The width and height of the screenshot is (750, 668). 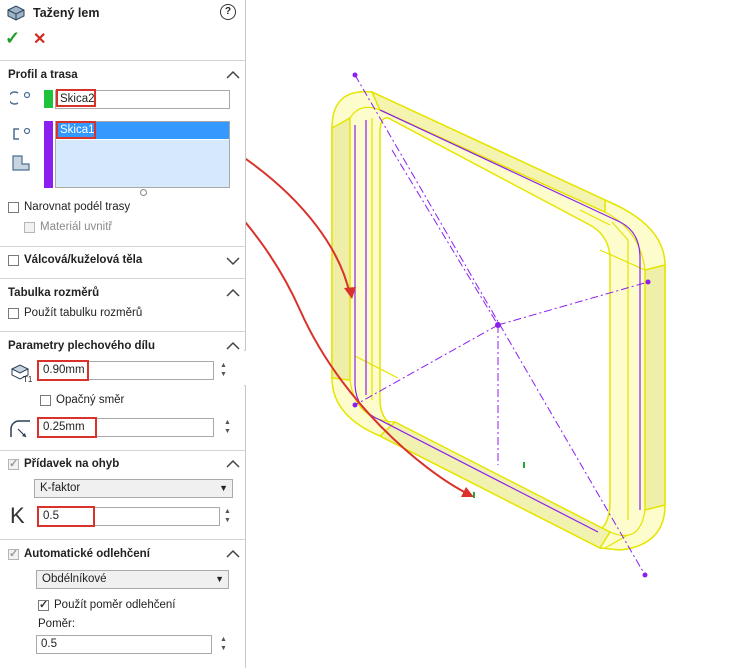 I want to click on resize-handle, so click(x=143, y=192).